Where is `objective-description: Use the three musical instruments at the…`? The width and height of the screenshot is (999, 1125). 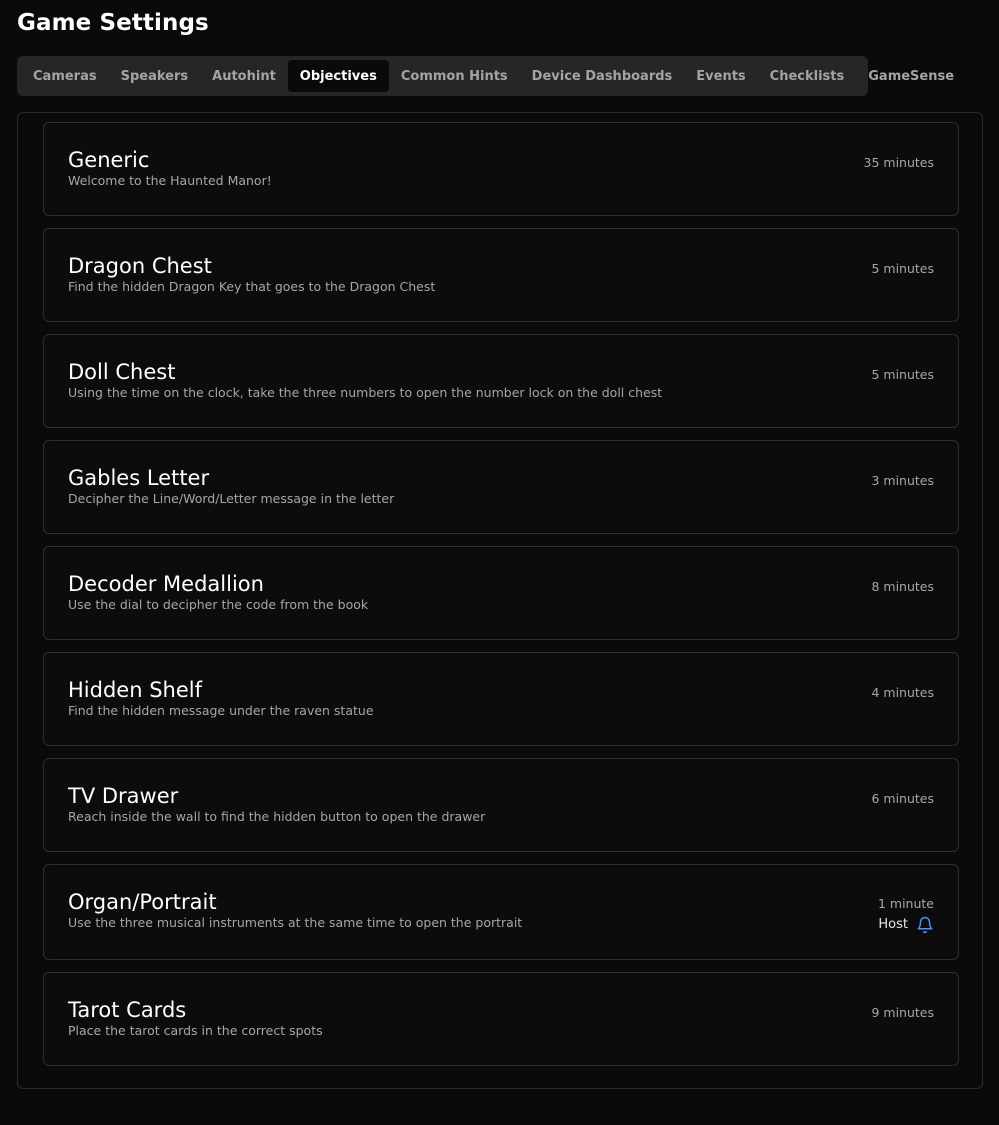
objective-description: Use the three musical instruments at the… is located at coordinates (295, 922).